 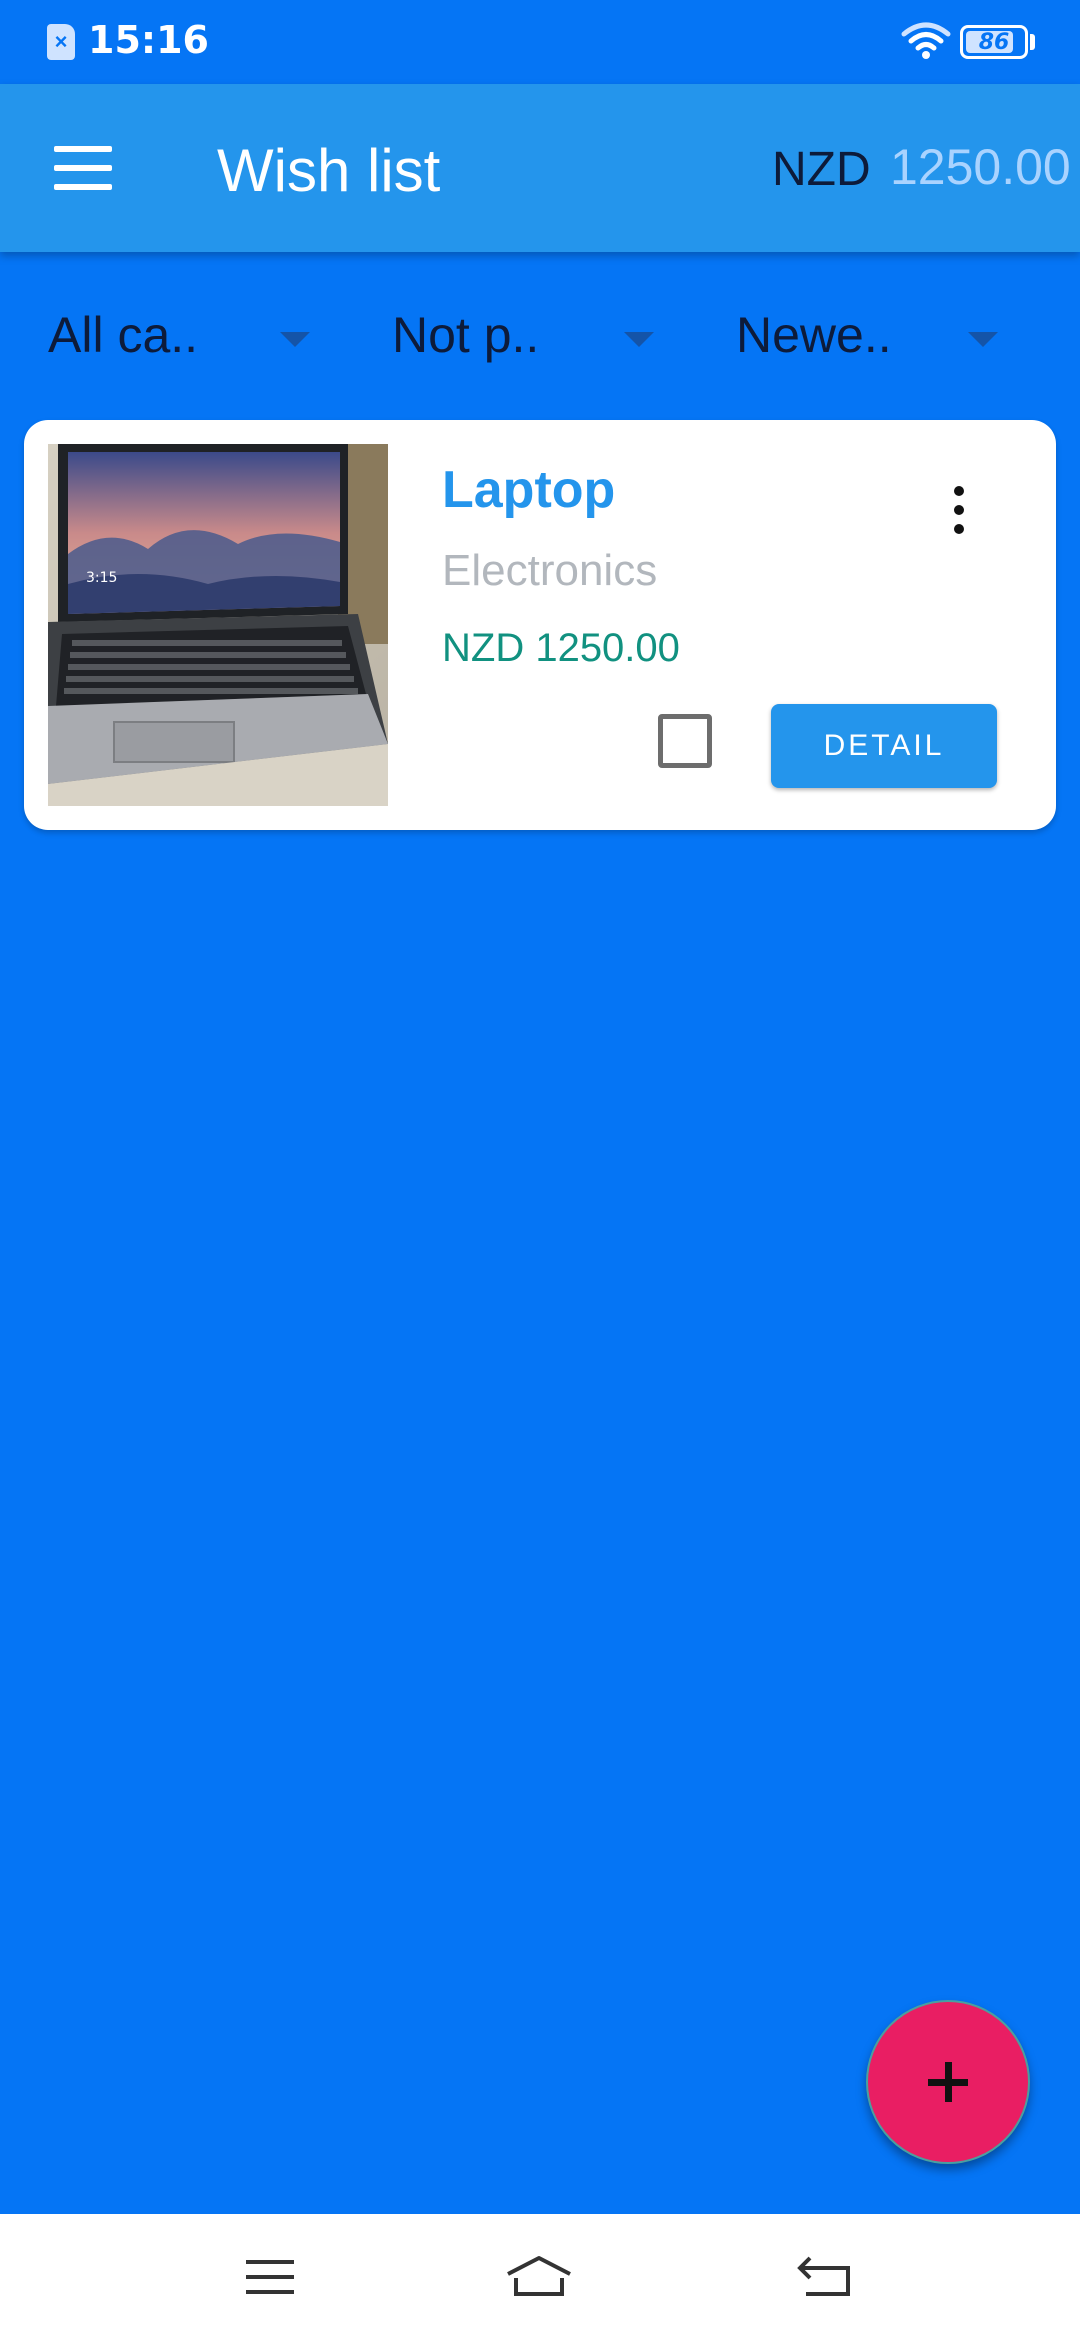 I want to click on detail-button: DETAIL, so click(x=884, y=746).